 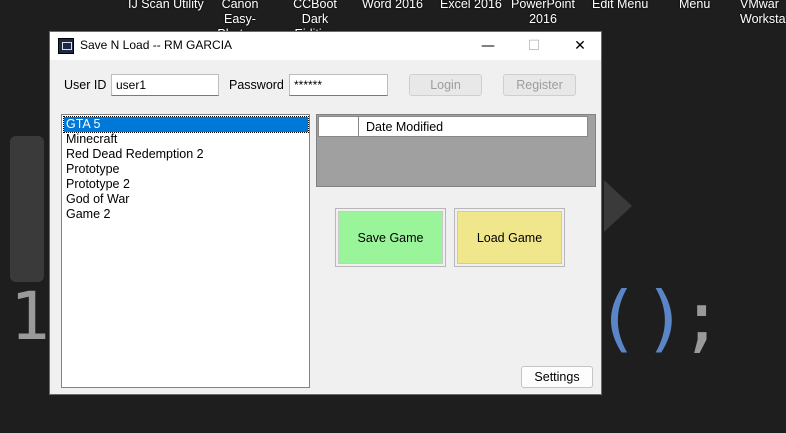 I want to click on background-code-digit: 1, so click(x=30, y=316).